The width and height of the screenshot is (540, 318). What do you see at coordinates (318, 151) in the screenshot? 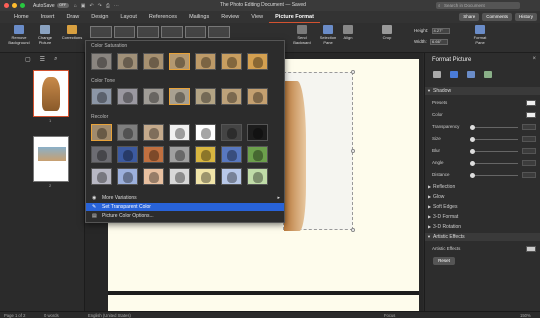
I see `selected-picture` at bounding box center [318, 151].